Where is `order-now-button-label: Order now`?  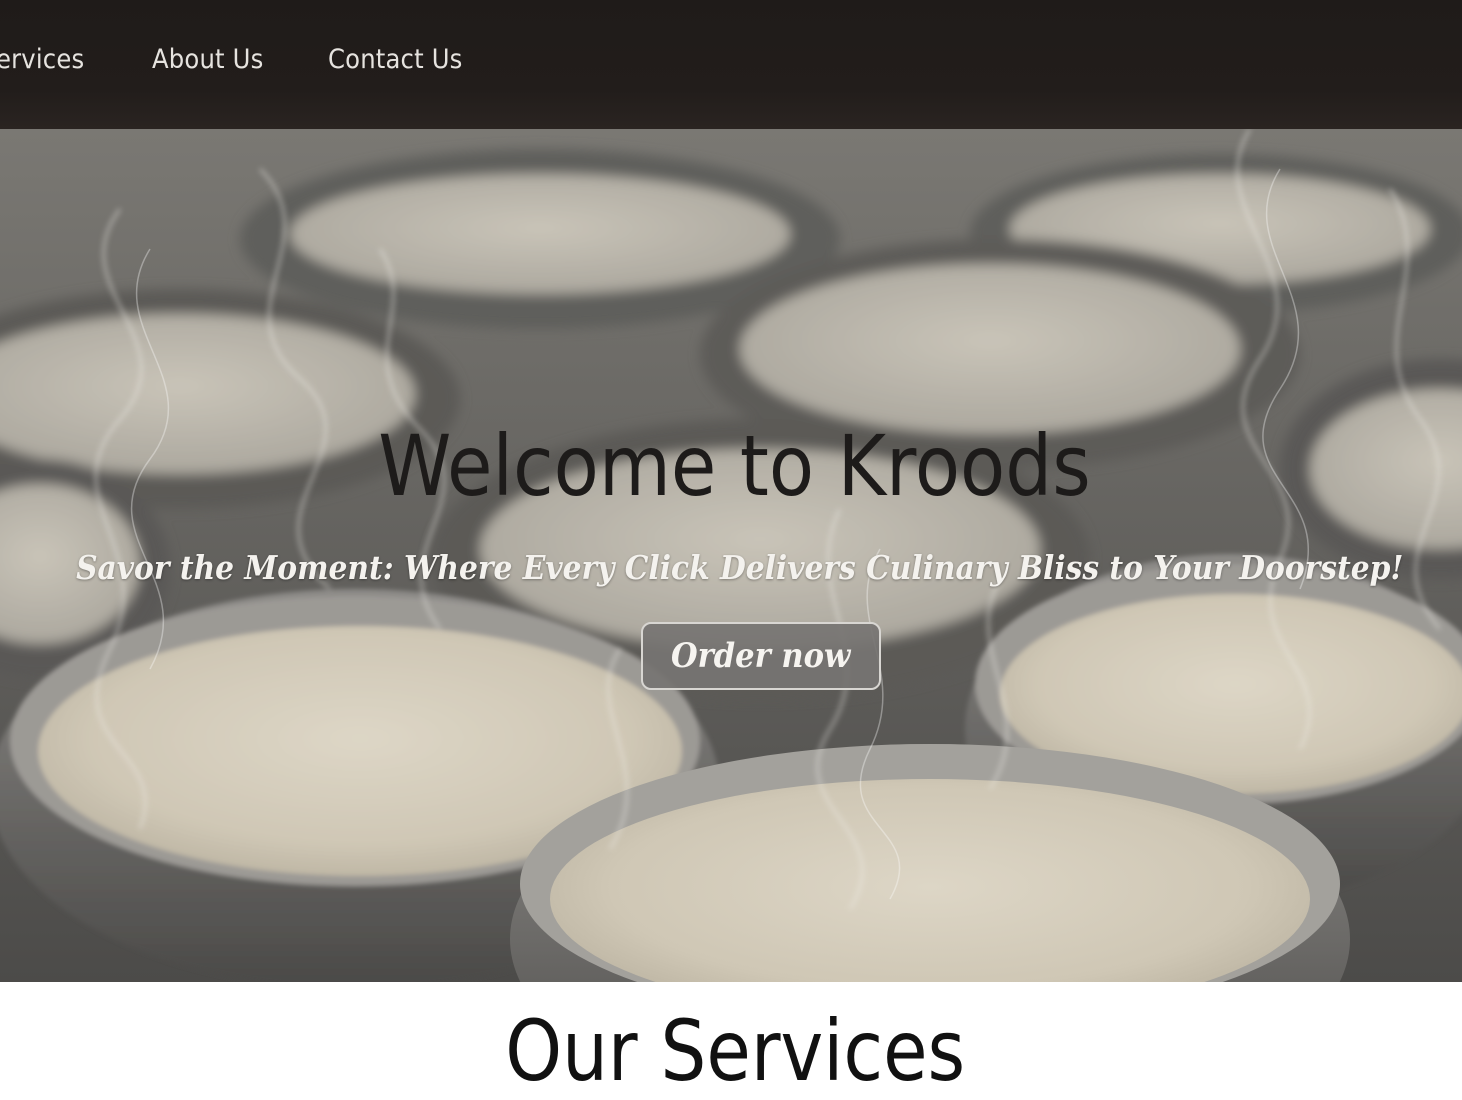
order-now-button-label: Order now is located at coordinates (761, 656).